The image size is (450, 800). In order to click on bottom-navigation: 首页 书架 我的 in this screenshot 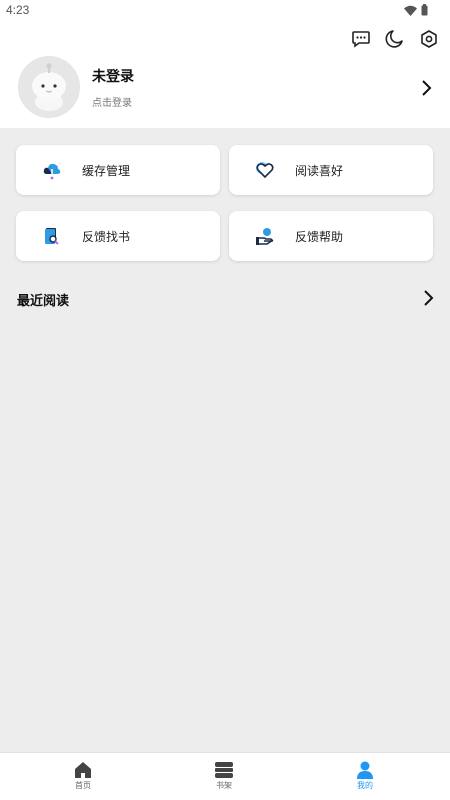, I will do `click(225, 776)`.